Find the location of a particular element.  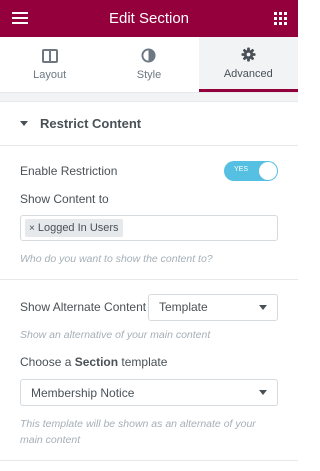

template-select: Membership Notice is located at coordinates (149, 392).